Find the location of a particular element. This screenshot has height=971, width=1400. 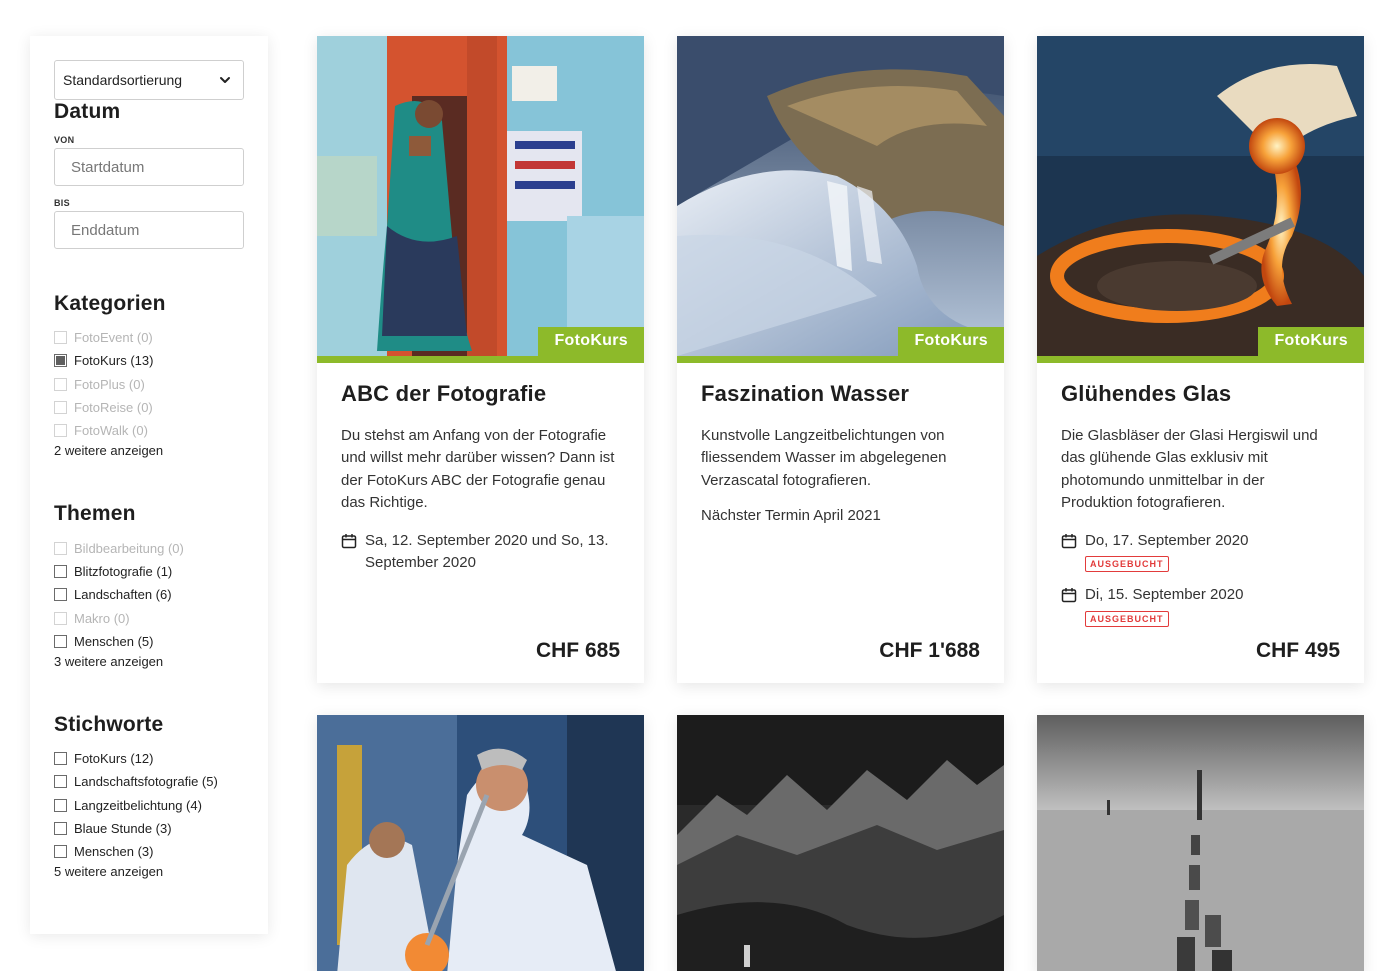

category-option: FotoEvent (0) is located at coordinates (149, 337).